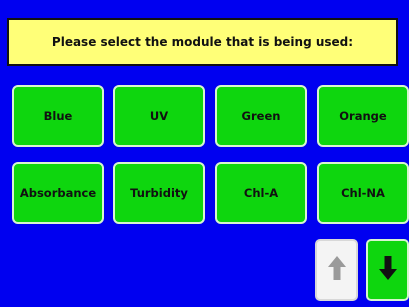 This screenshot has height=307, width=409. I want to click on module-chl-na-button: Chl-NA, so click(363, 193).